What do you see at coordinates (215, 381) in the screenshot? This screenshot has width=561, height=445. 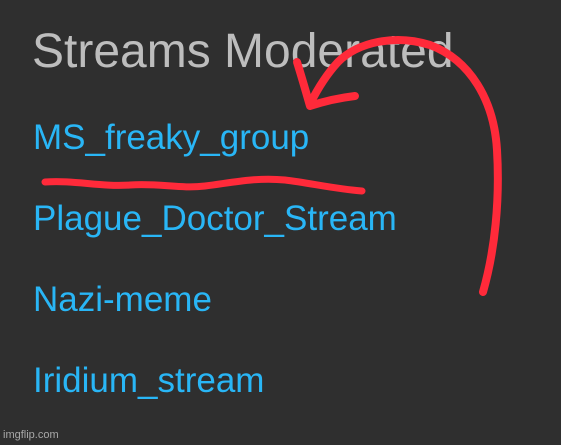 I see `stream-link-iridium-stream: Iridium_stream` at bounding box center [215, 381].